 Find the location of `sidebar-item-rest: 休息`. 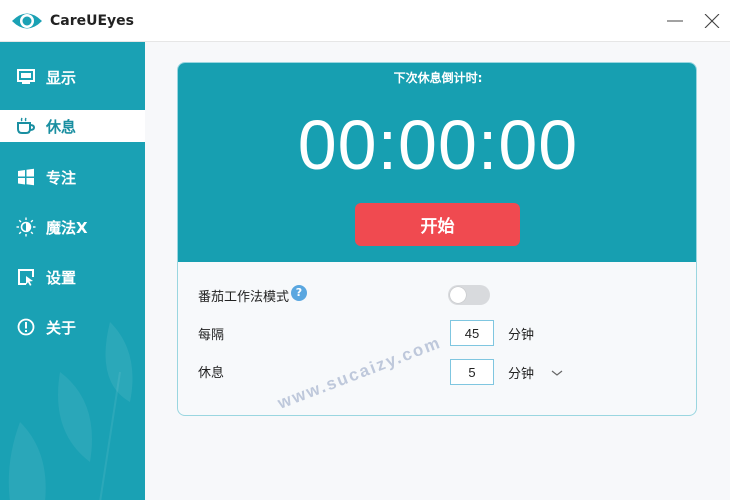

sidebar-item-rest: 休息 is located at coordinates (72, 126).